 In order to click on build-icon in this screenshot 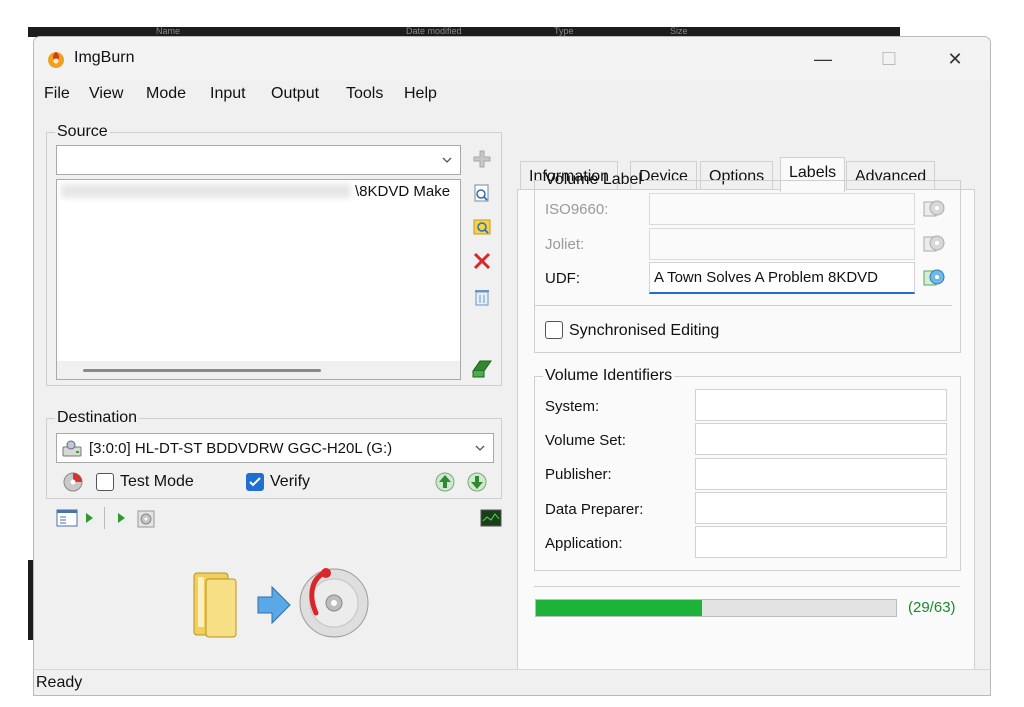, I will do `click(482, 369)`.